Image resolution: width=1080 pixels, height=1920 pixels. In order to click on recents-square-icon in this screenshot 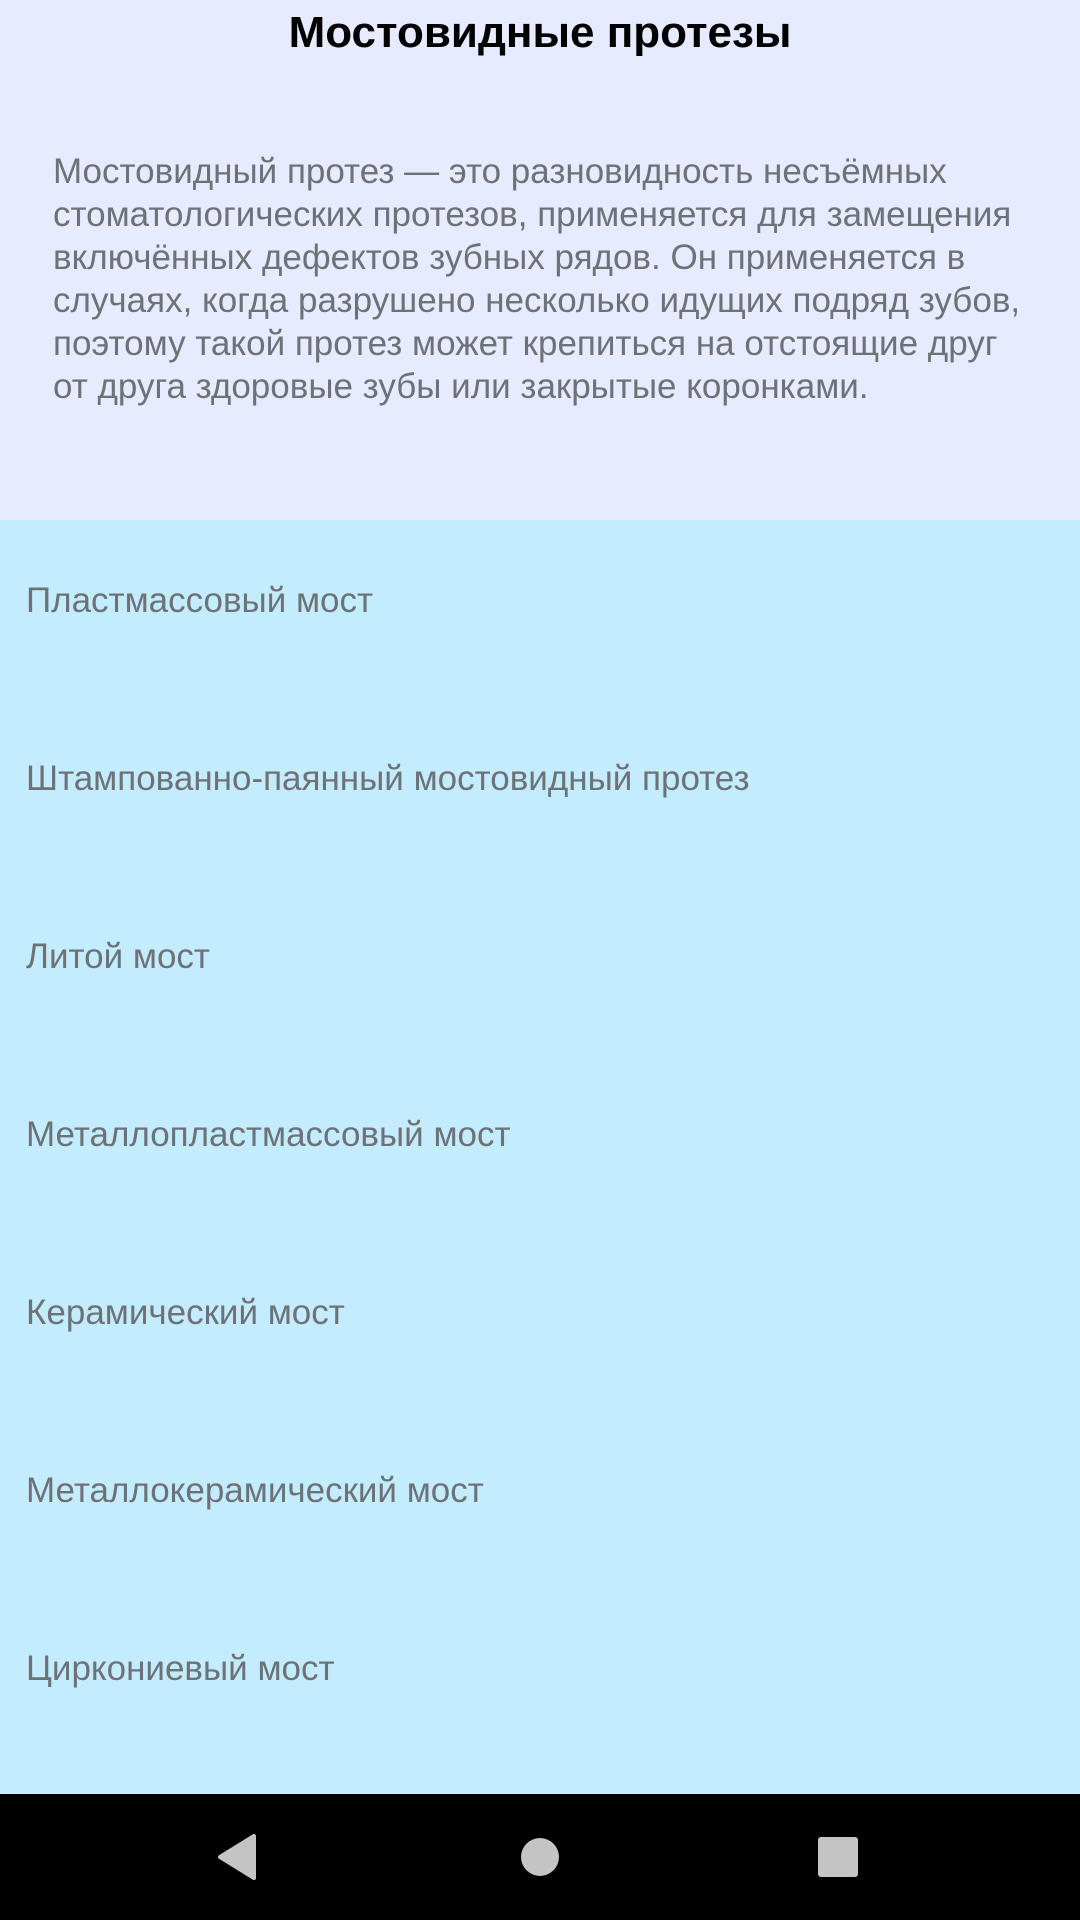, I will do `click(838, 1857)`.